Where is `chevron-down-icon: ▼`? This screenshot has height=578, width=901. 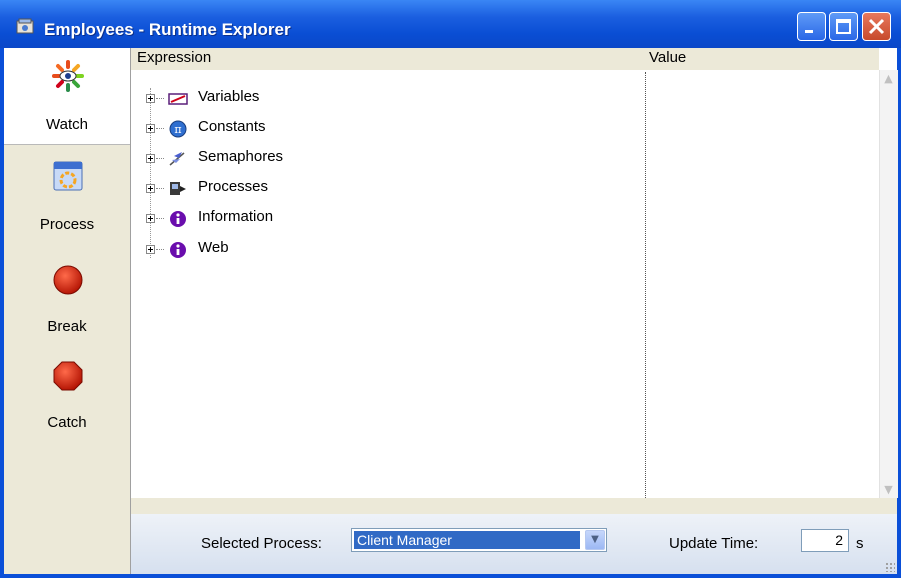 chevron-down-icon: ▼ is located at coordinates (595, 540).